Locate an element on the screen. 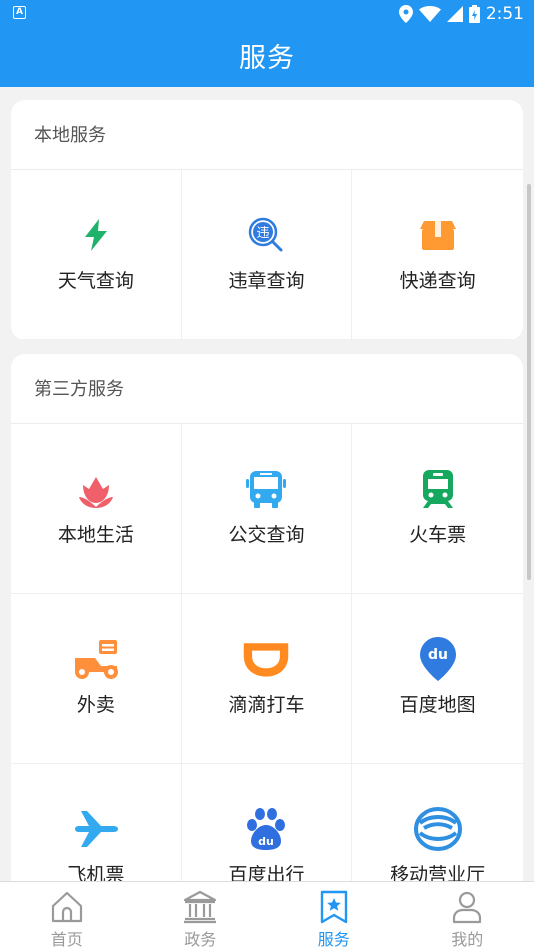 The image size is (534, 950). item-label: 本地生活 is located at coordinates (95, 535).